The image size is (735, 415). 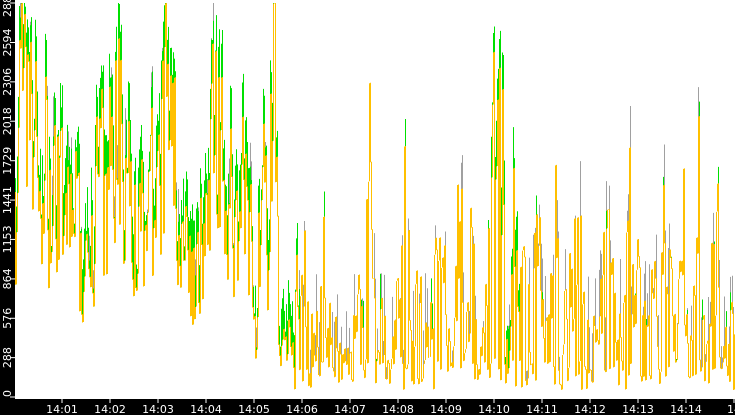 What do you see at coordinates (398, 409) in the screenshot?
I see `x-tick-label: 14:08` at bounding box center [398, 409].